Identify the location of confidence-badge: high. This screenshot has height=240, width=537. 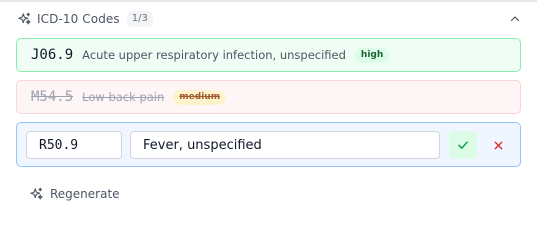
(372, 55).